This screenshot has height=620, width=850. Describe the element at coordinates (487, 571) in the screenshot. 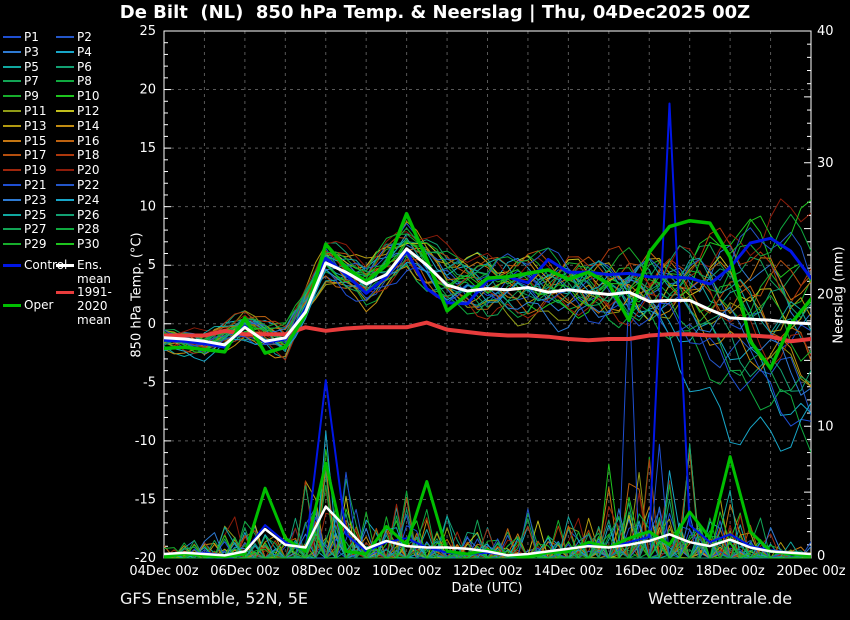

I see `x-tick-label: 12Dec 00z` at that location.